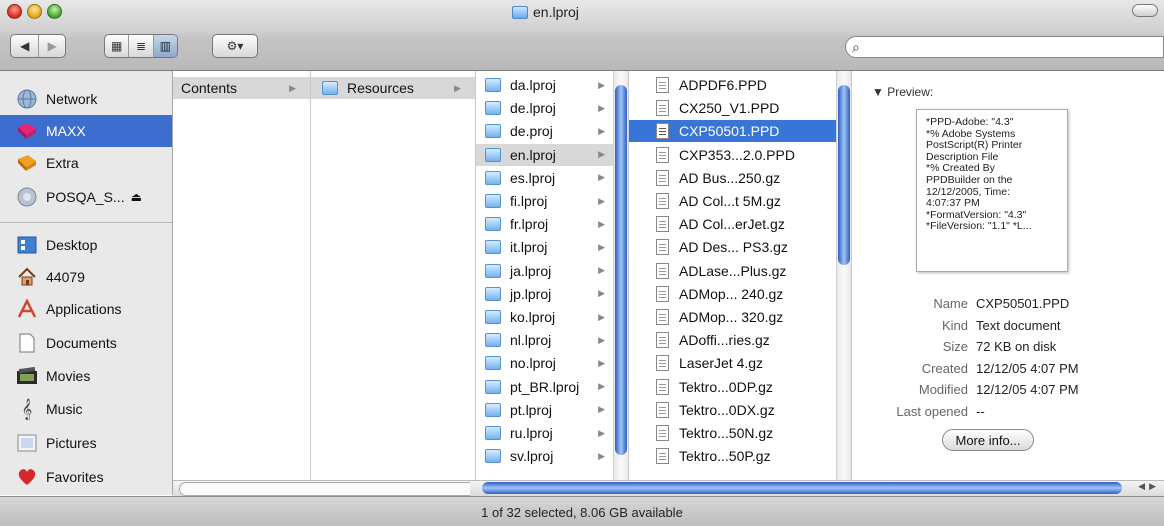  Describe the element at coordinates (544, 433) in the screenshot. I see `folder-row: ru.lproj ▶` at that location.